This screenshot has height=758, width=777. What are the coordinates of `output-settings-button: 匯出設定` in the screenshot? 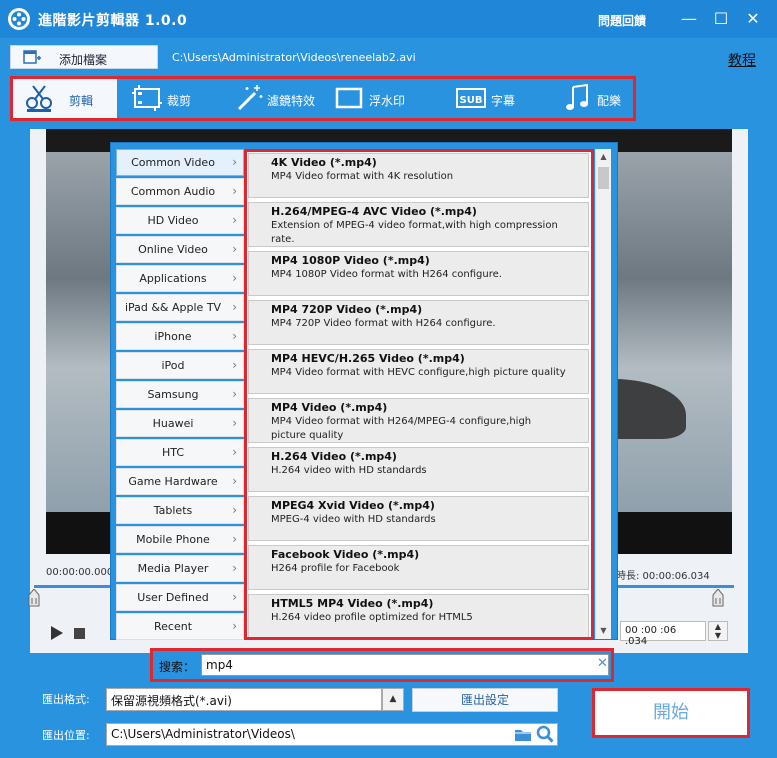 It's located at (485, 700).